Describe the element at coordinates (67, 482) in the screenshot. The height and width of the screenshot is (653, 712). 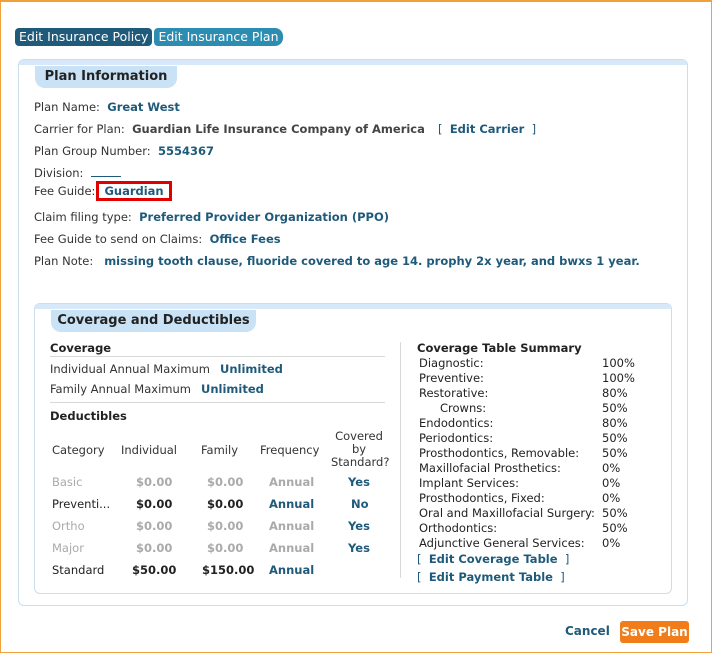
I see `deductible-category-basic: Basic` at that location.